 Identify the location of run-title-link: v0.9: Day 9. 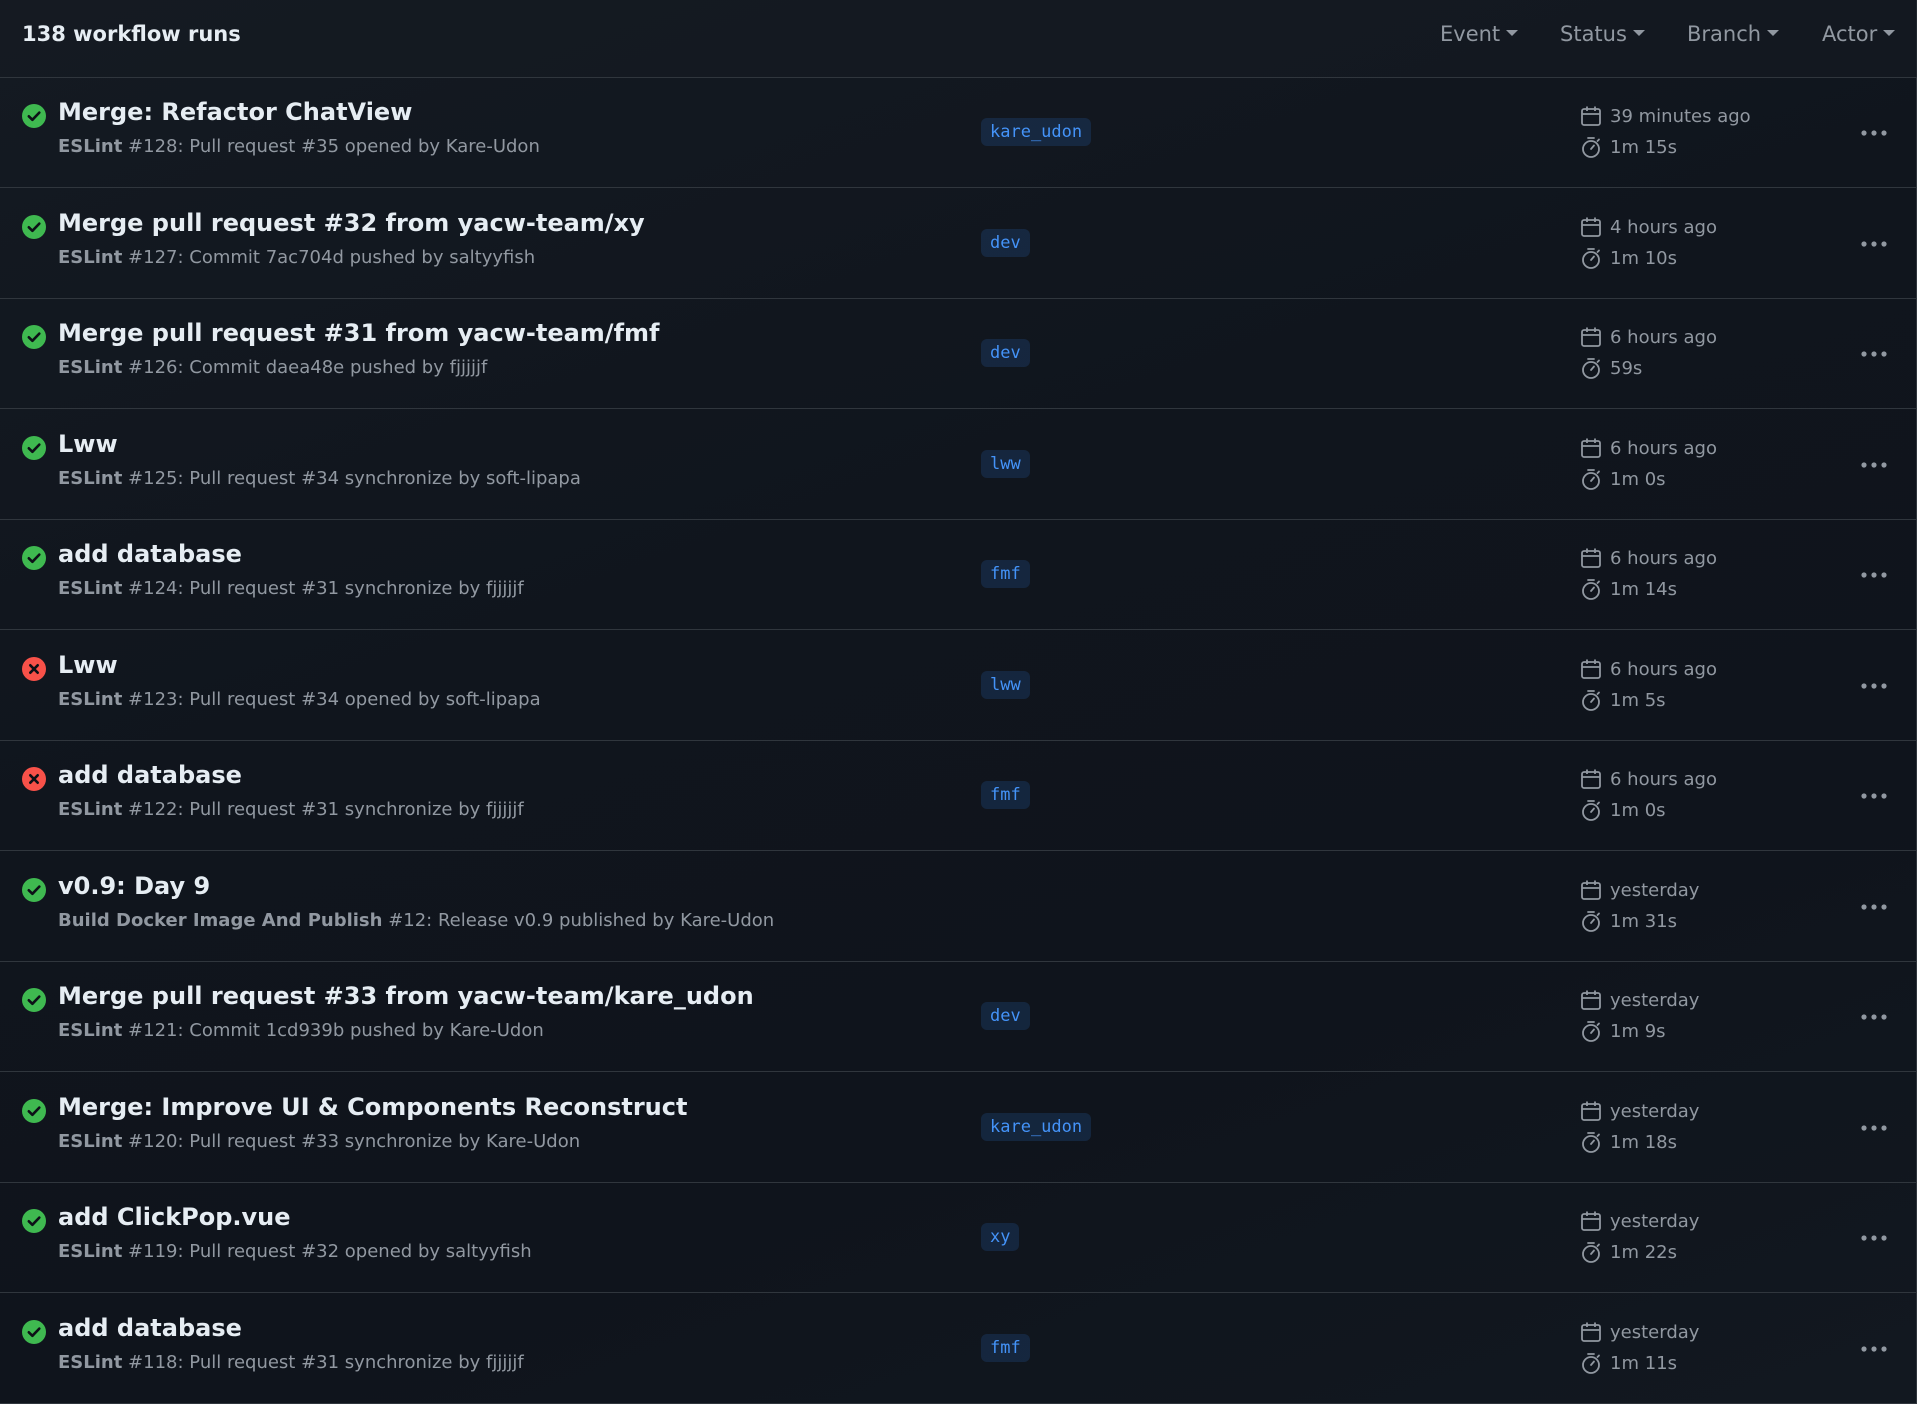
(134, 886).